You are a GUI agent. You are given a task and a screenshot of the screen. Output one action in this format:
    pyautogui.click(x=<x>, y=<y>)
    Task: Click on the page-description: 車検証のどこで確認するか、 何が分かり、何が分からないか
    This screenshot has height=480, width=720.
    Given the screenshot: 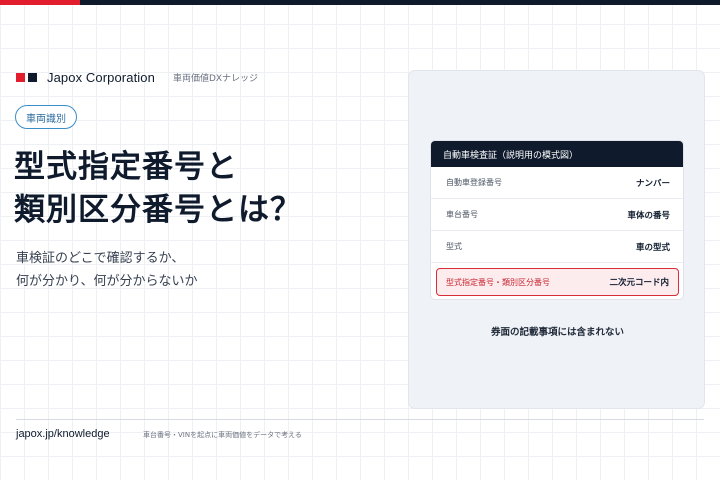 What is the action you would take?
    pyautogui.click(x=106, y=270)
    